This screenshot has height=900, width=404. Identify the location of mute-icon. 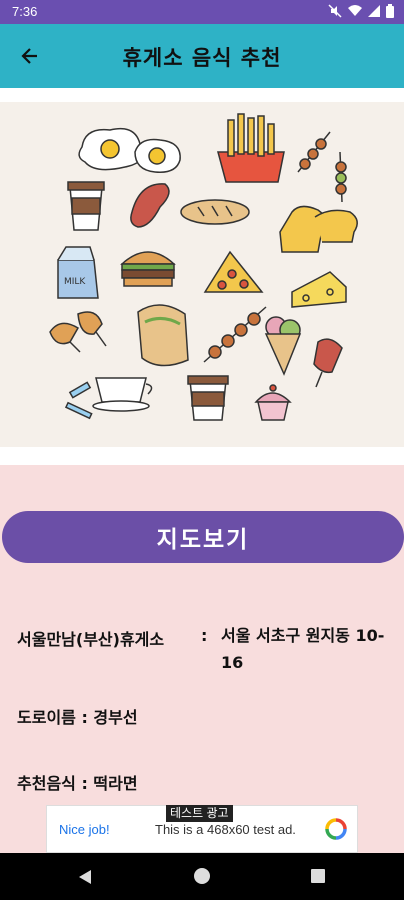
(335, 11).